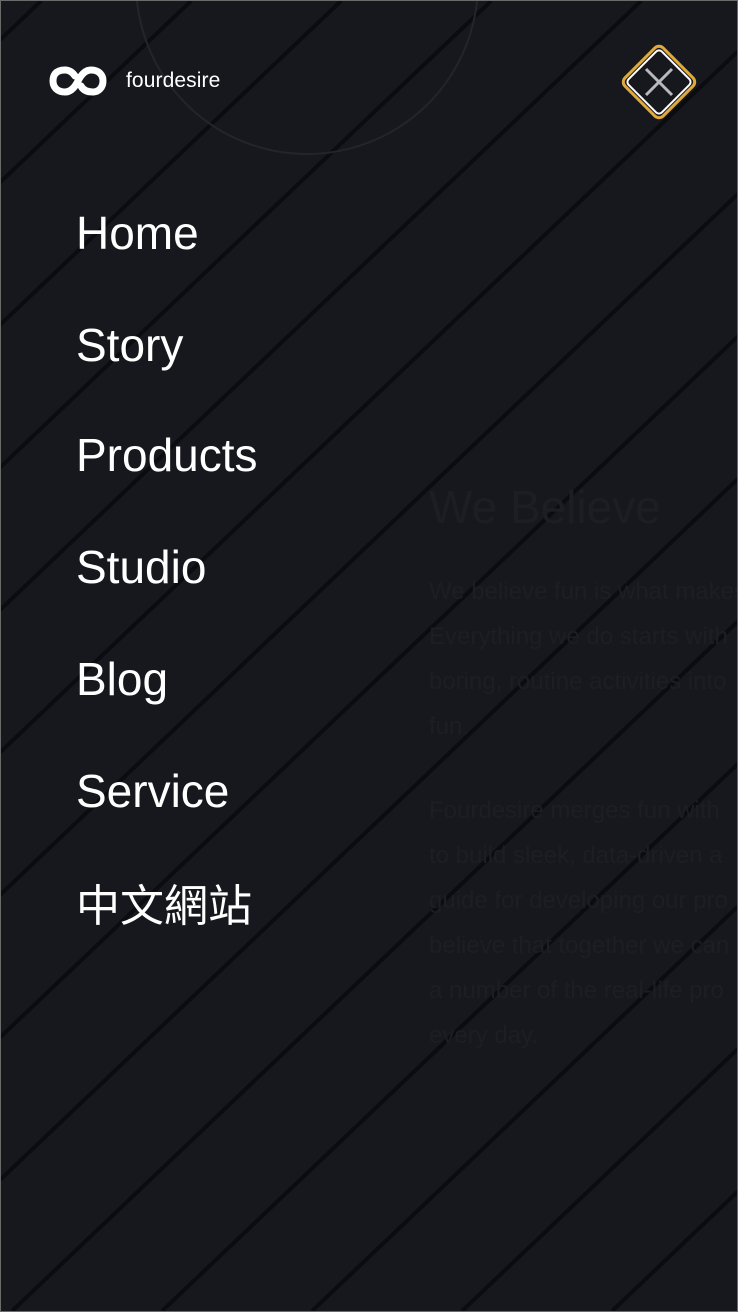  Describe the element at coordinates (167, 455) in the screenshot. I see `menu-item-products: Products` at that location.